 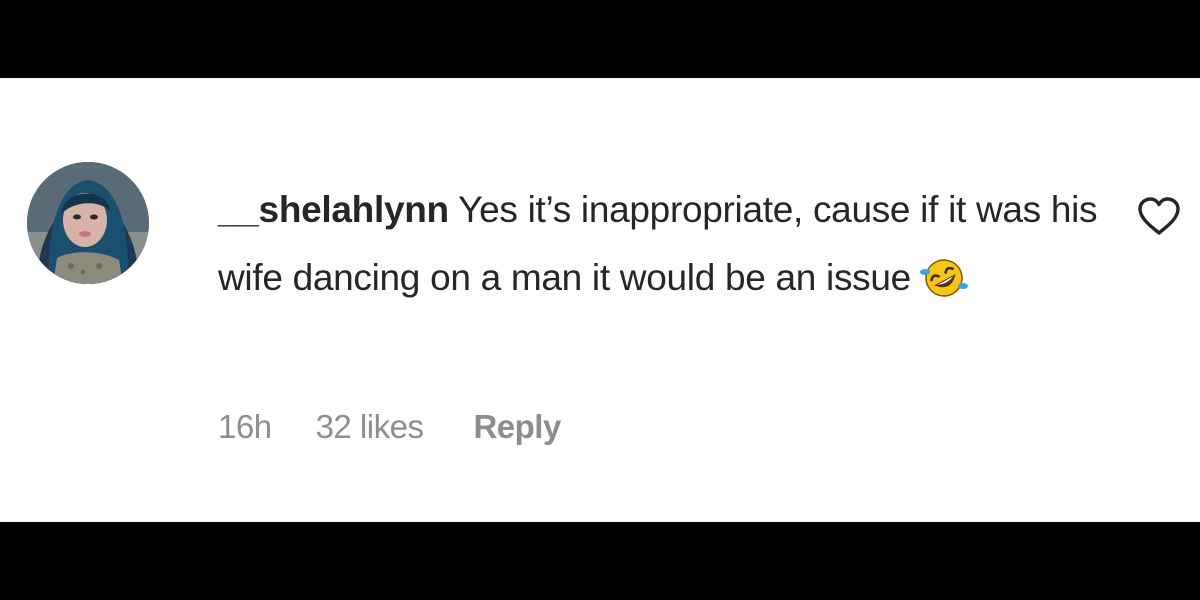 What do you see at coordinates (944, 276) in the screenshot?
I see `rolling-on-floor-laughing-emoji-icon` at bounding box center [944, 276].